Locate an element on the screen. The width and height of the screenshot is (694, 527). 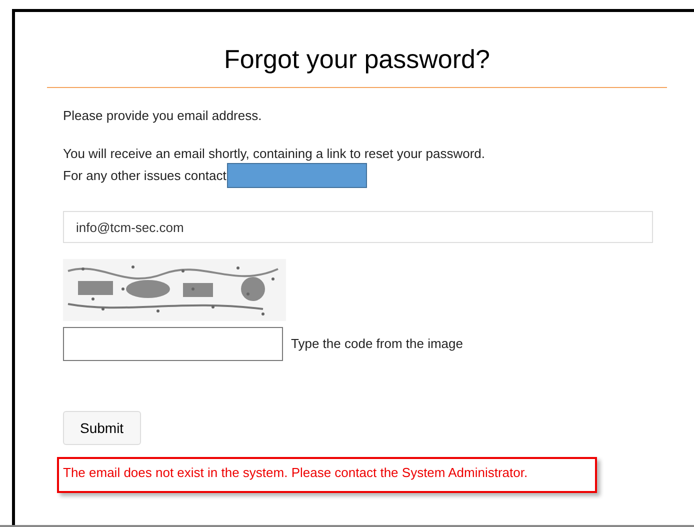
captcha-hint: Type the code from the image is located at coordinates (377, 344).